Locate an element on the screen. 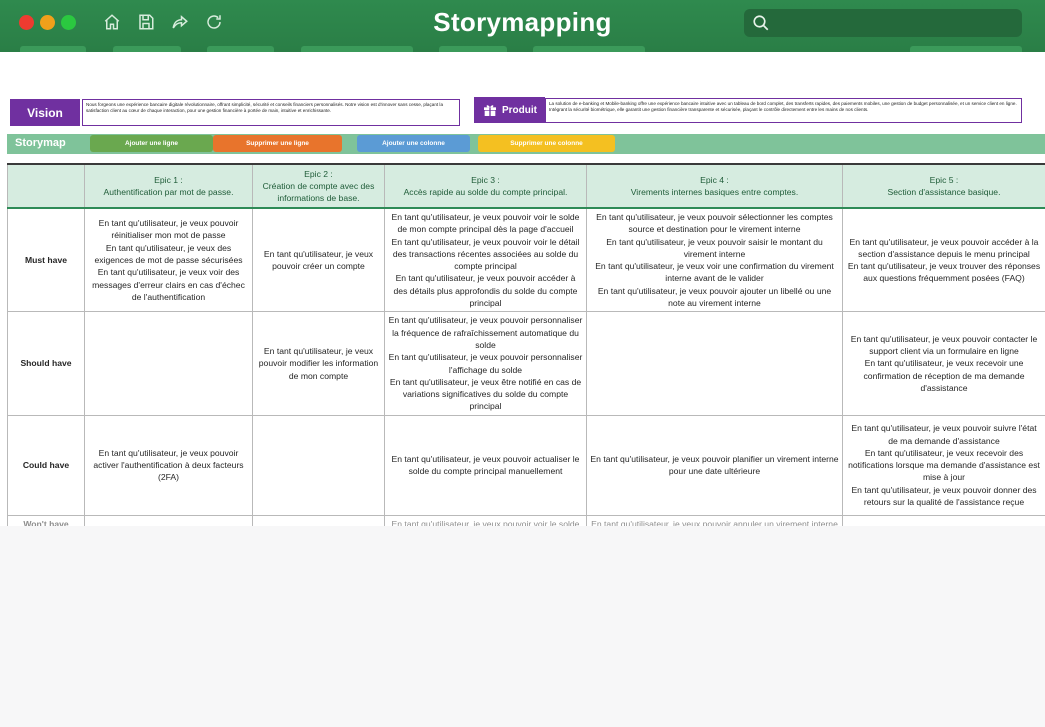 The height and width of the screenshot is (727, 1045). priority-label: Must have is located at coordinates (46, 260).